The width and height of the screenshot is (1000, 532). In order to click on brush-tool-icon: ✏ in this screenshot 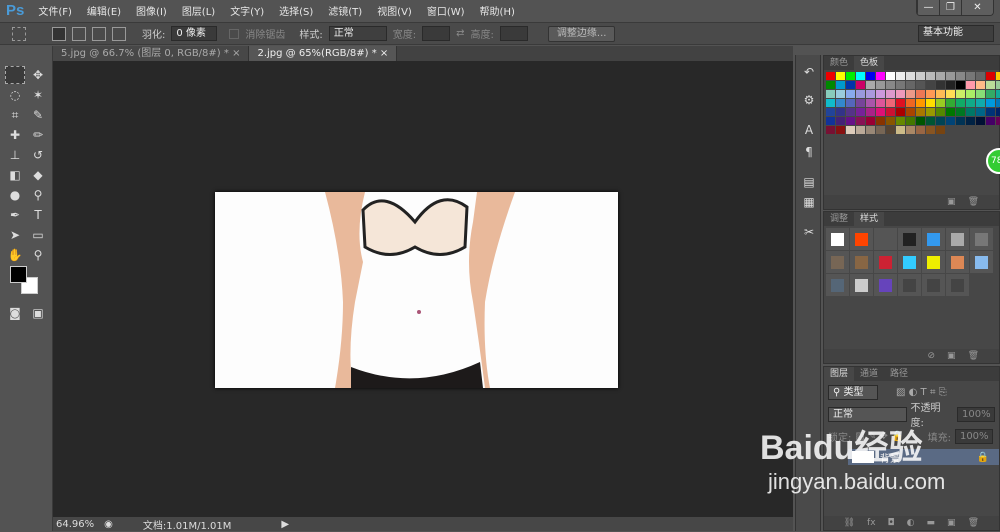, I will do `click(38, 135)`.